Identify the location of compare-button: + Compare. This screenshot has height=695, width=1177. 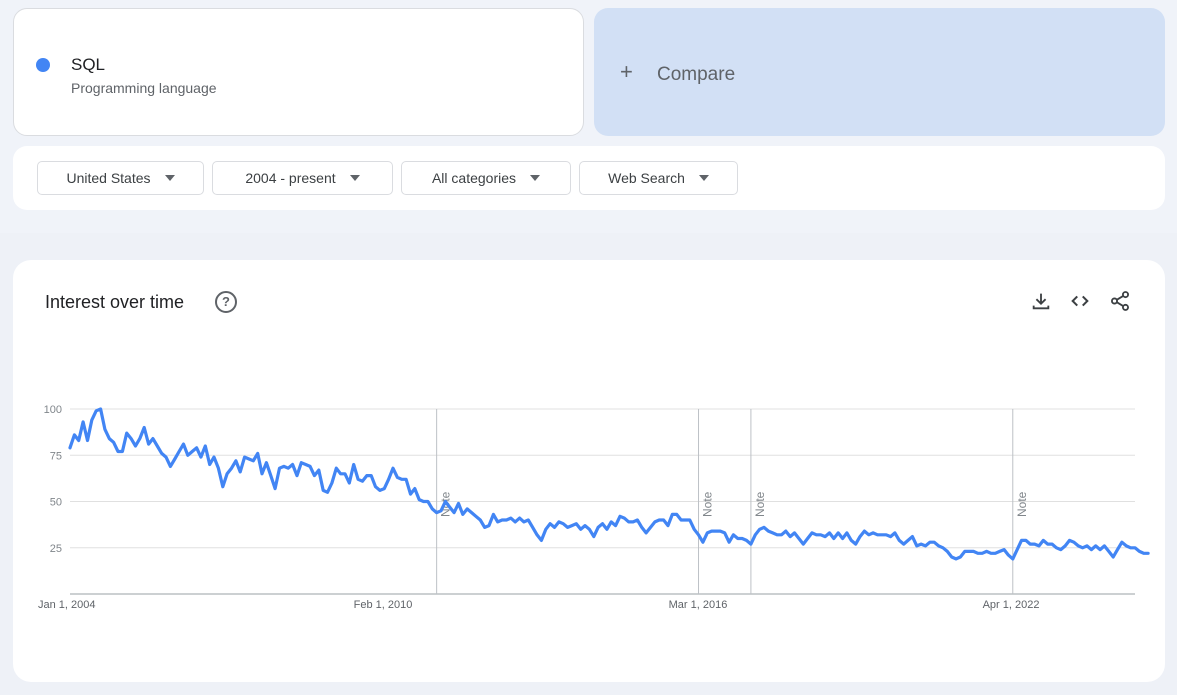
(879, 72).